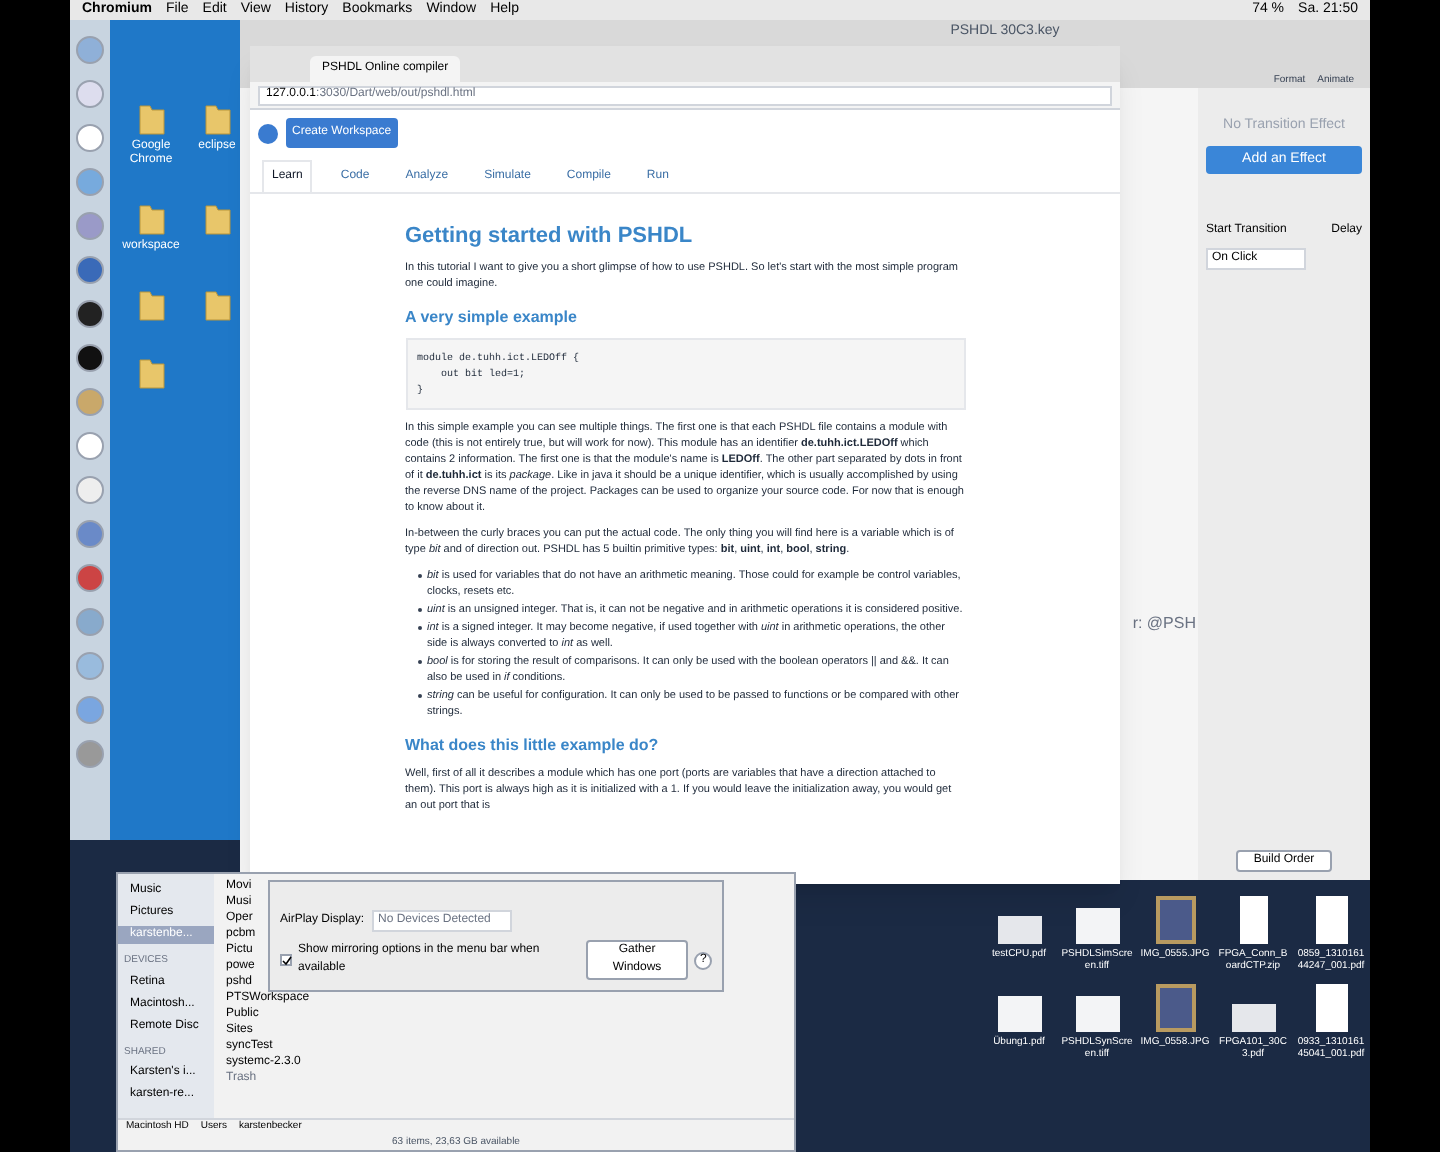 The width and height of the screenshot is (1440, 1152). I want to click on section-heading: A very simple example, so click(492, 317).